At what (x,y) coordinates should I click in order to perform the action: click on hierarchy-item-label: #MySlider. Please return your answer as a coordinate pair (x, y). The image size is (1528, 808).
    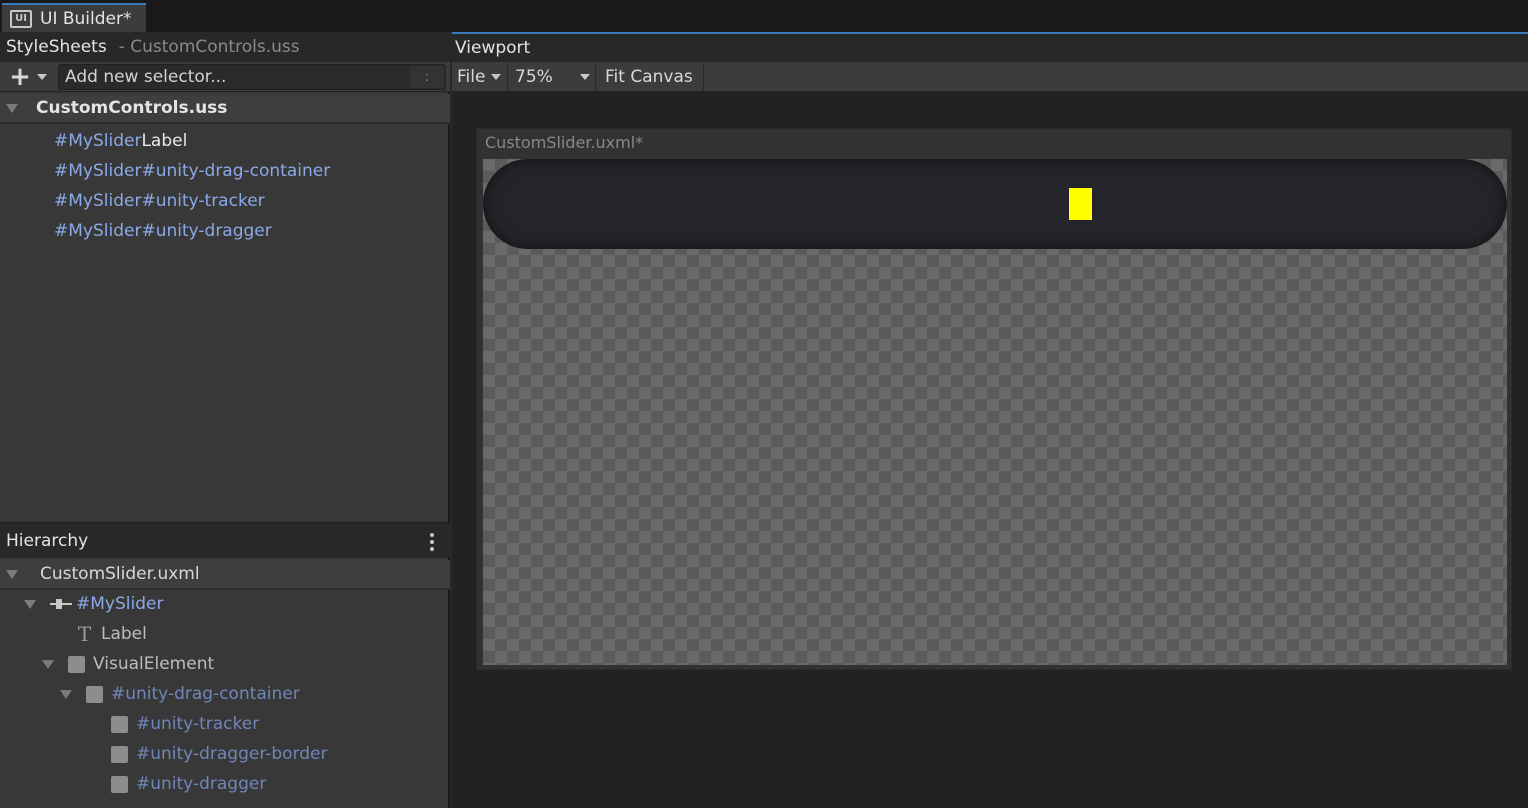
    Looking at the image, I should click on (120, 604).